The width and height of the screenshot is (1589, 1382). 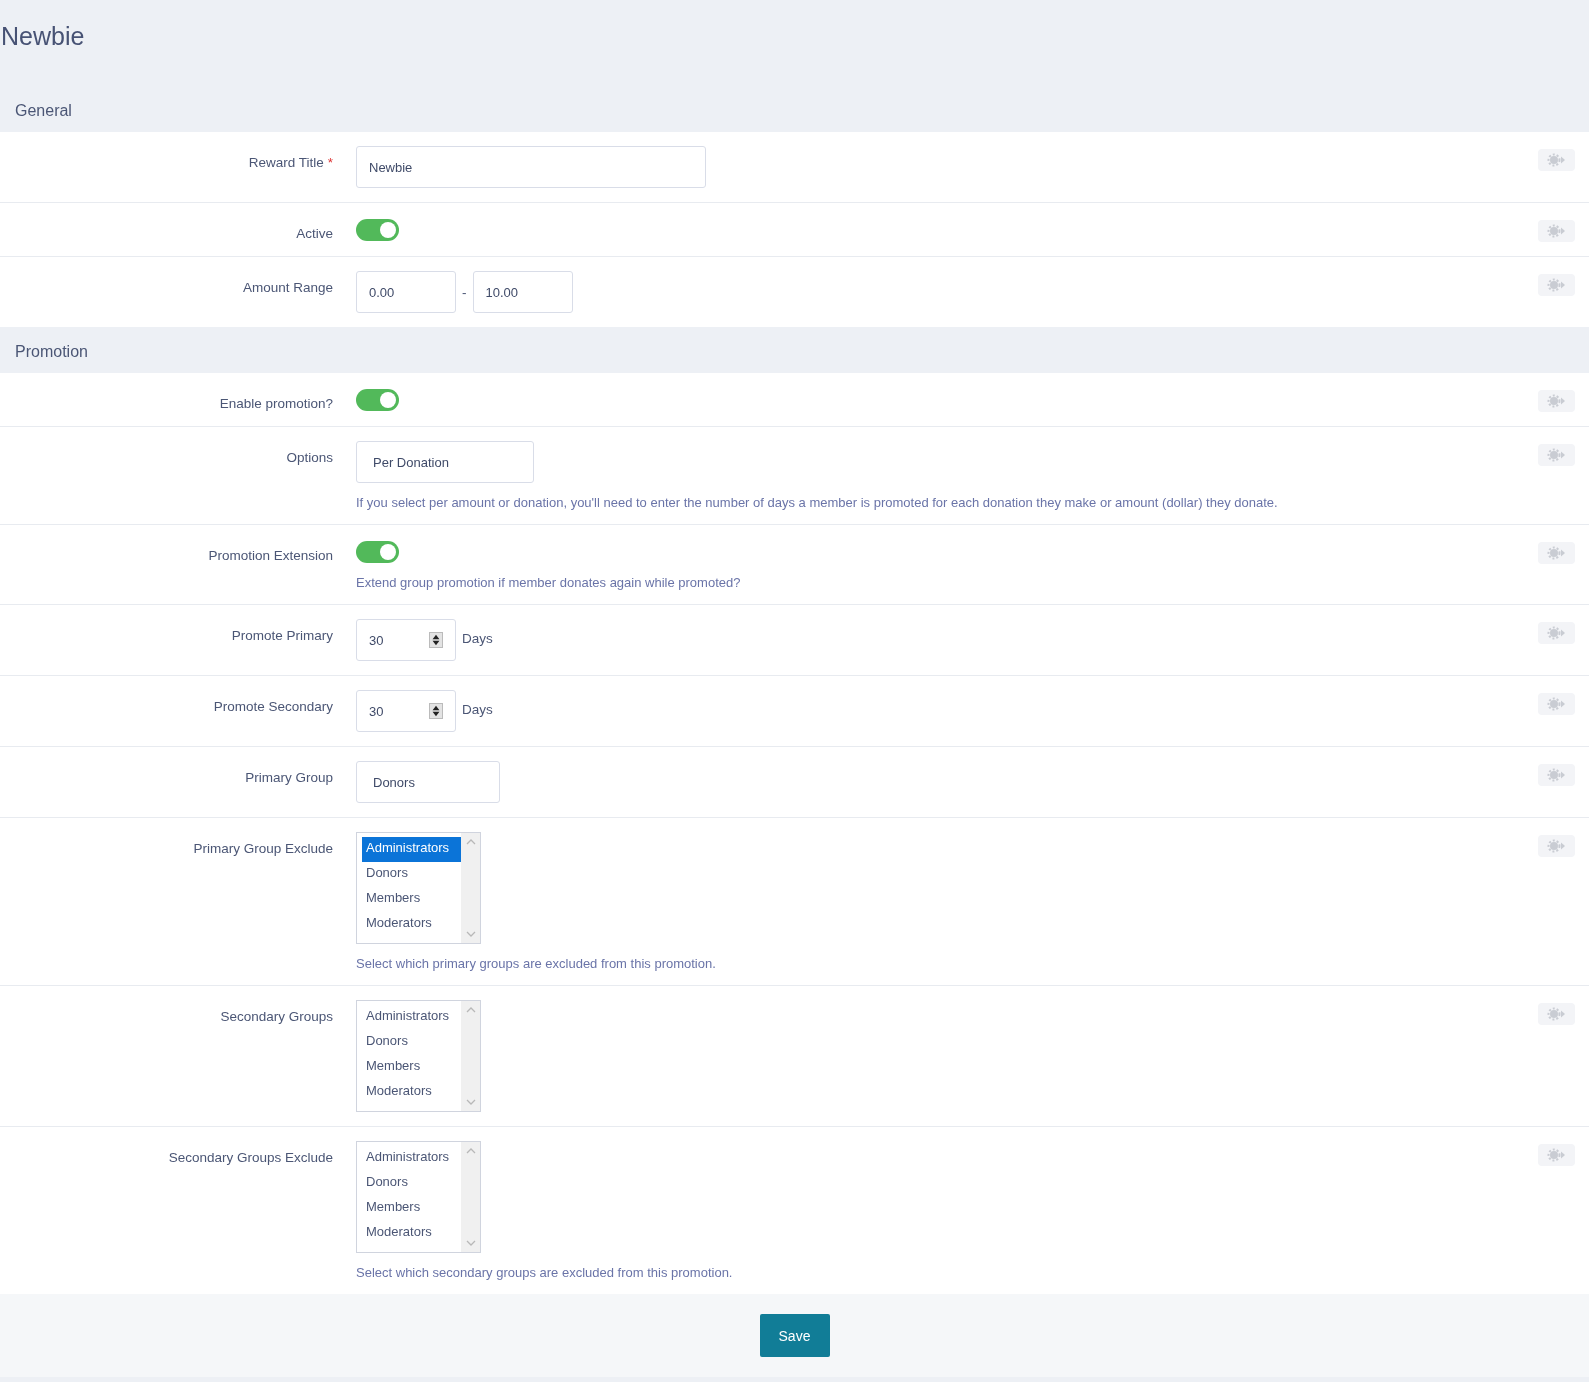 What do you see at coordinates (309, 457) in the screenshot?
I see `field-label: Options` at bounding box center [309, 457].